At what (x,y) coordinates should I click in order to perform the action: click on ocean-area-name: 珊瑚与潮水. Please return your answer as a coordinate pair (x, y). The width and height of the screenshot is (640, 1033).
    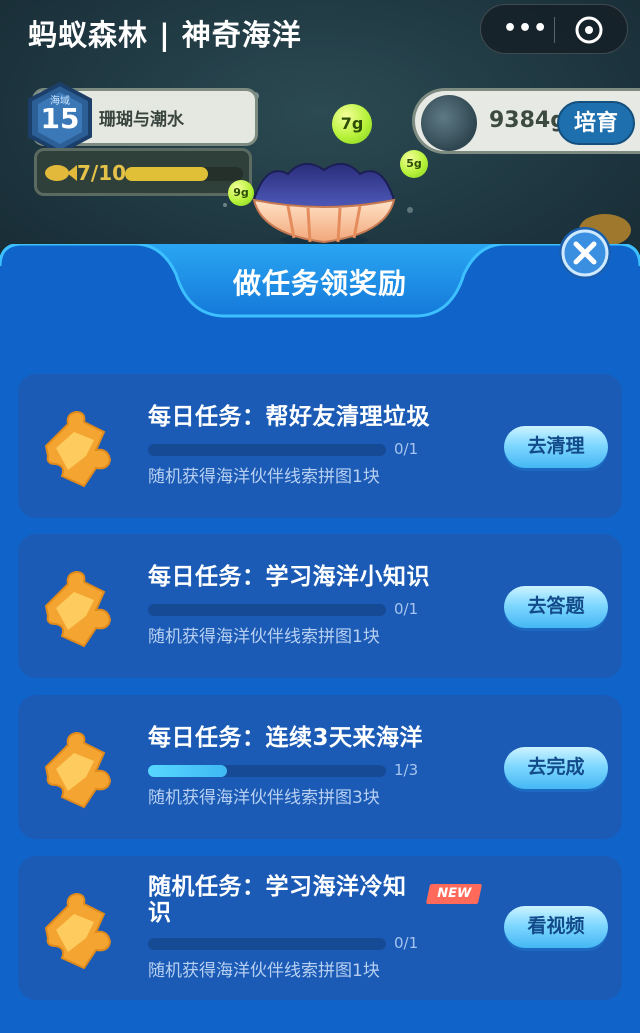
    Looking at the image, I should click on (141, 120).